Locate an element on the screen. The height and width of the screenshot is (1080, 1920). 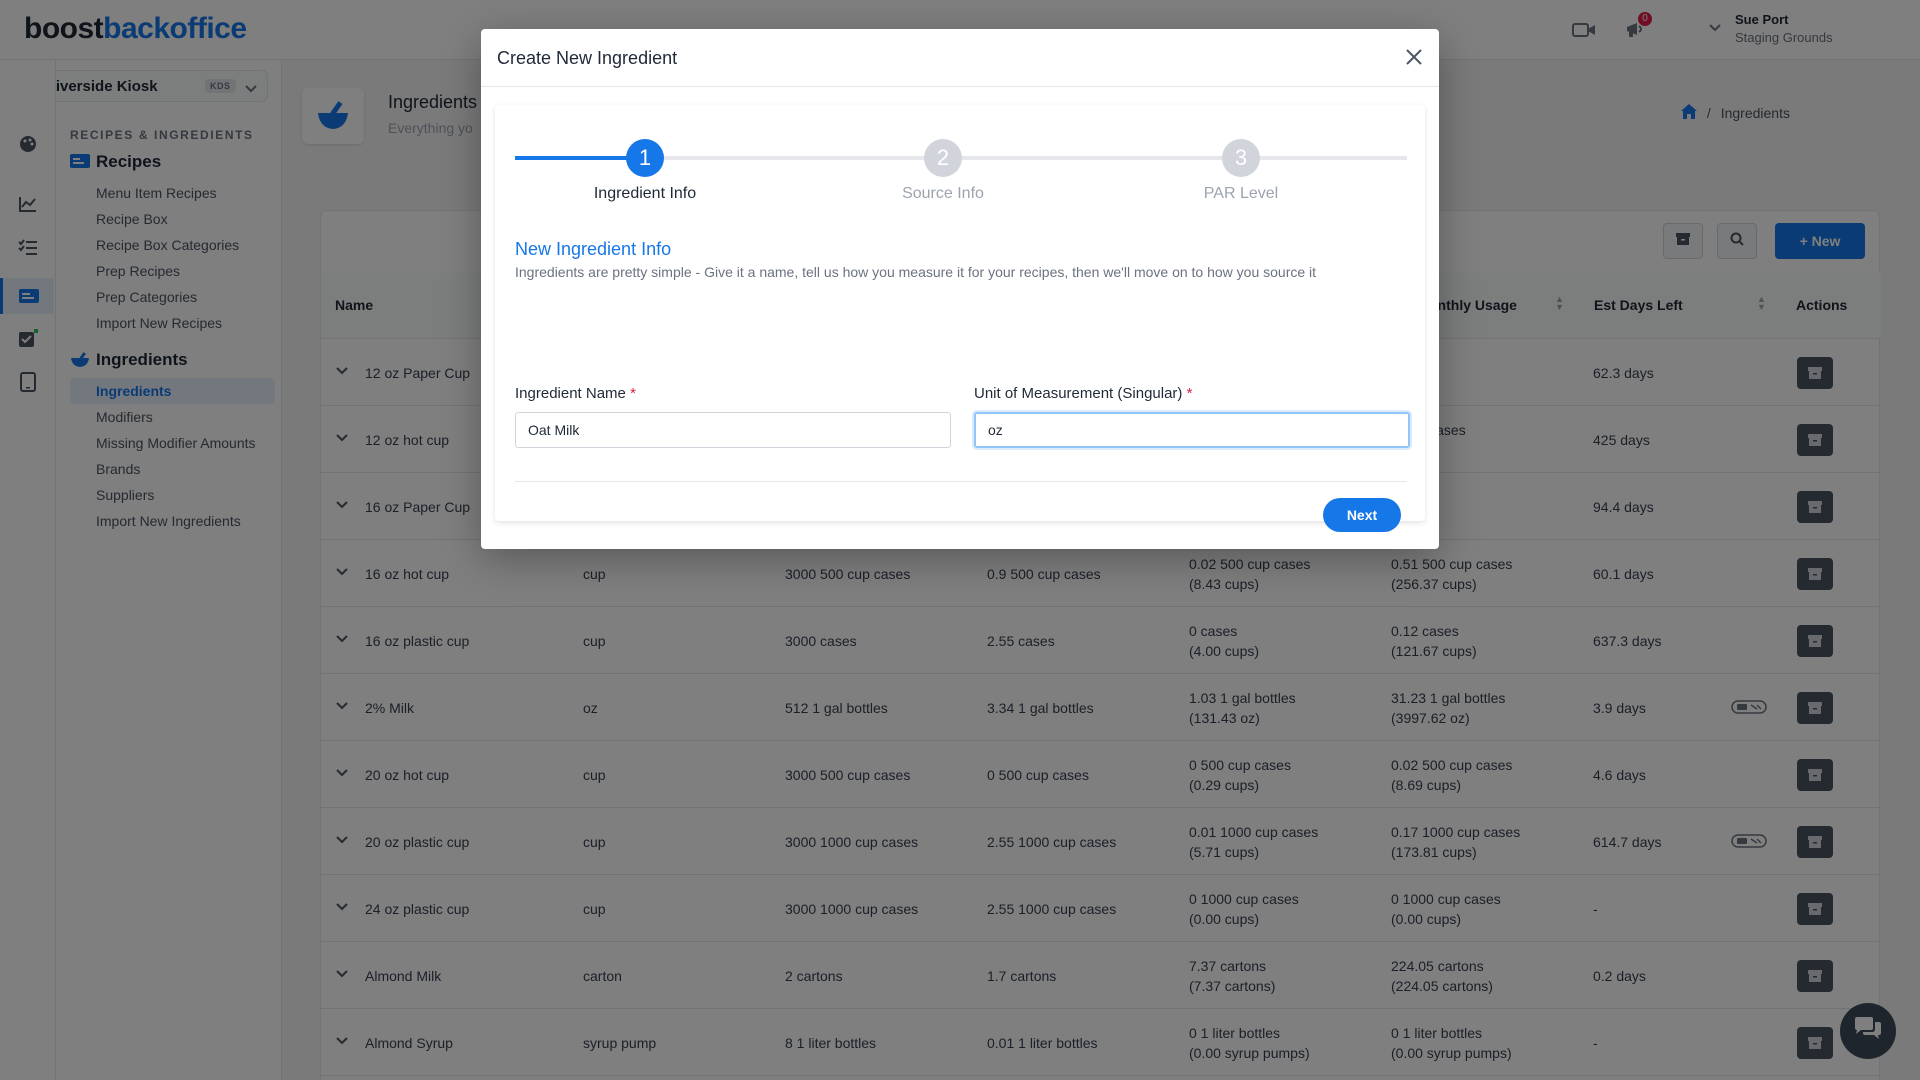
ingredient-name-input is located at coordinates (733, 430).